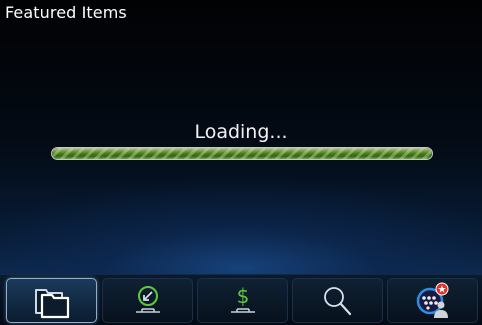 This screenshot has height=325, width=482. I want to click on folder-button, so click(51, 300).